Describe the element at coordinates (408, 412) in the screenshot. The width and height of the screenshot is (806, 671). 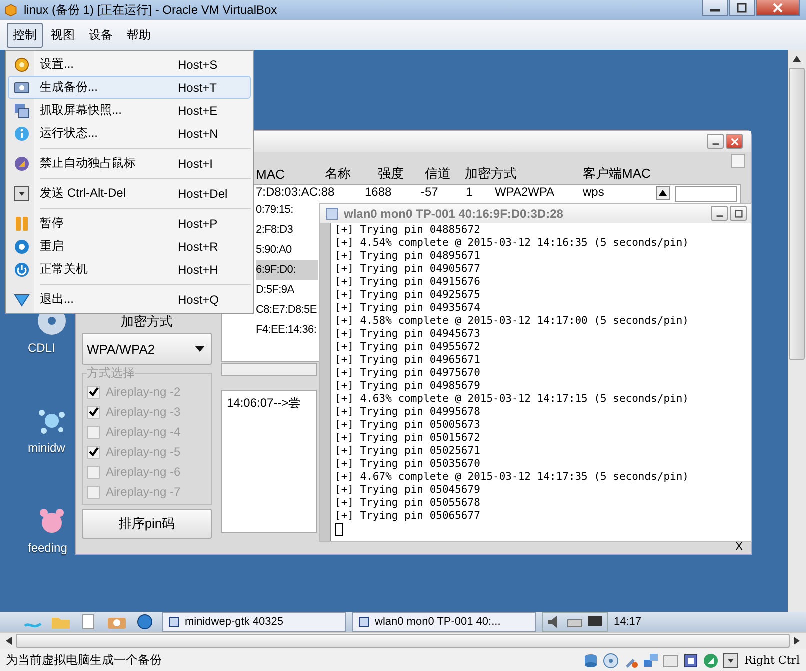
I see `terminal-line: [+] Trying pin 04995678` at that location.